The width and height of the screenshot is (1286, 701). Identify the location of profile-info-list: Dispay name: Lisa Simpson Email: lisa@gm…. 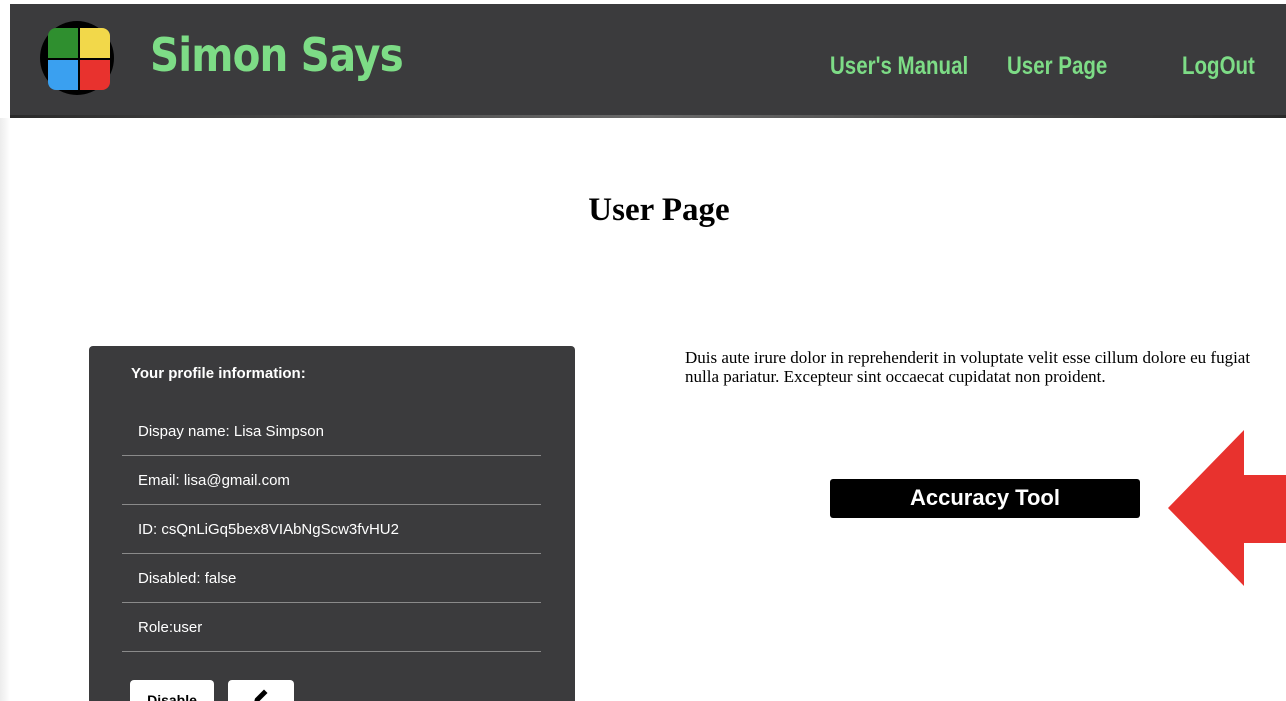
(331, 529).